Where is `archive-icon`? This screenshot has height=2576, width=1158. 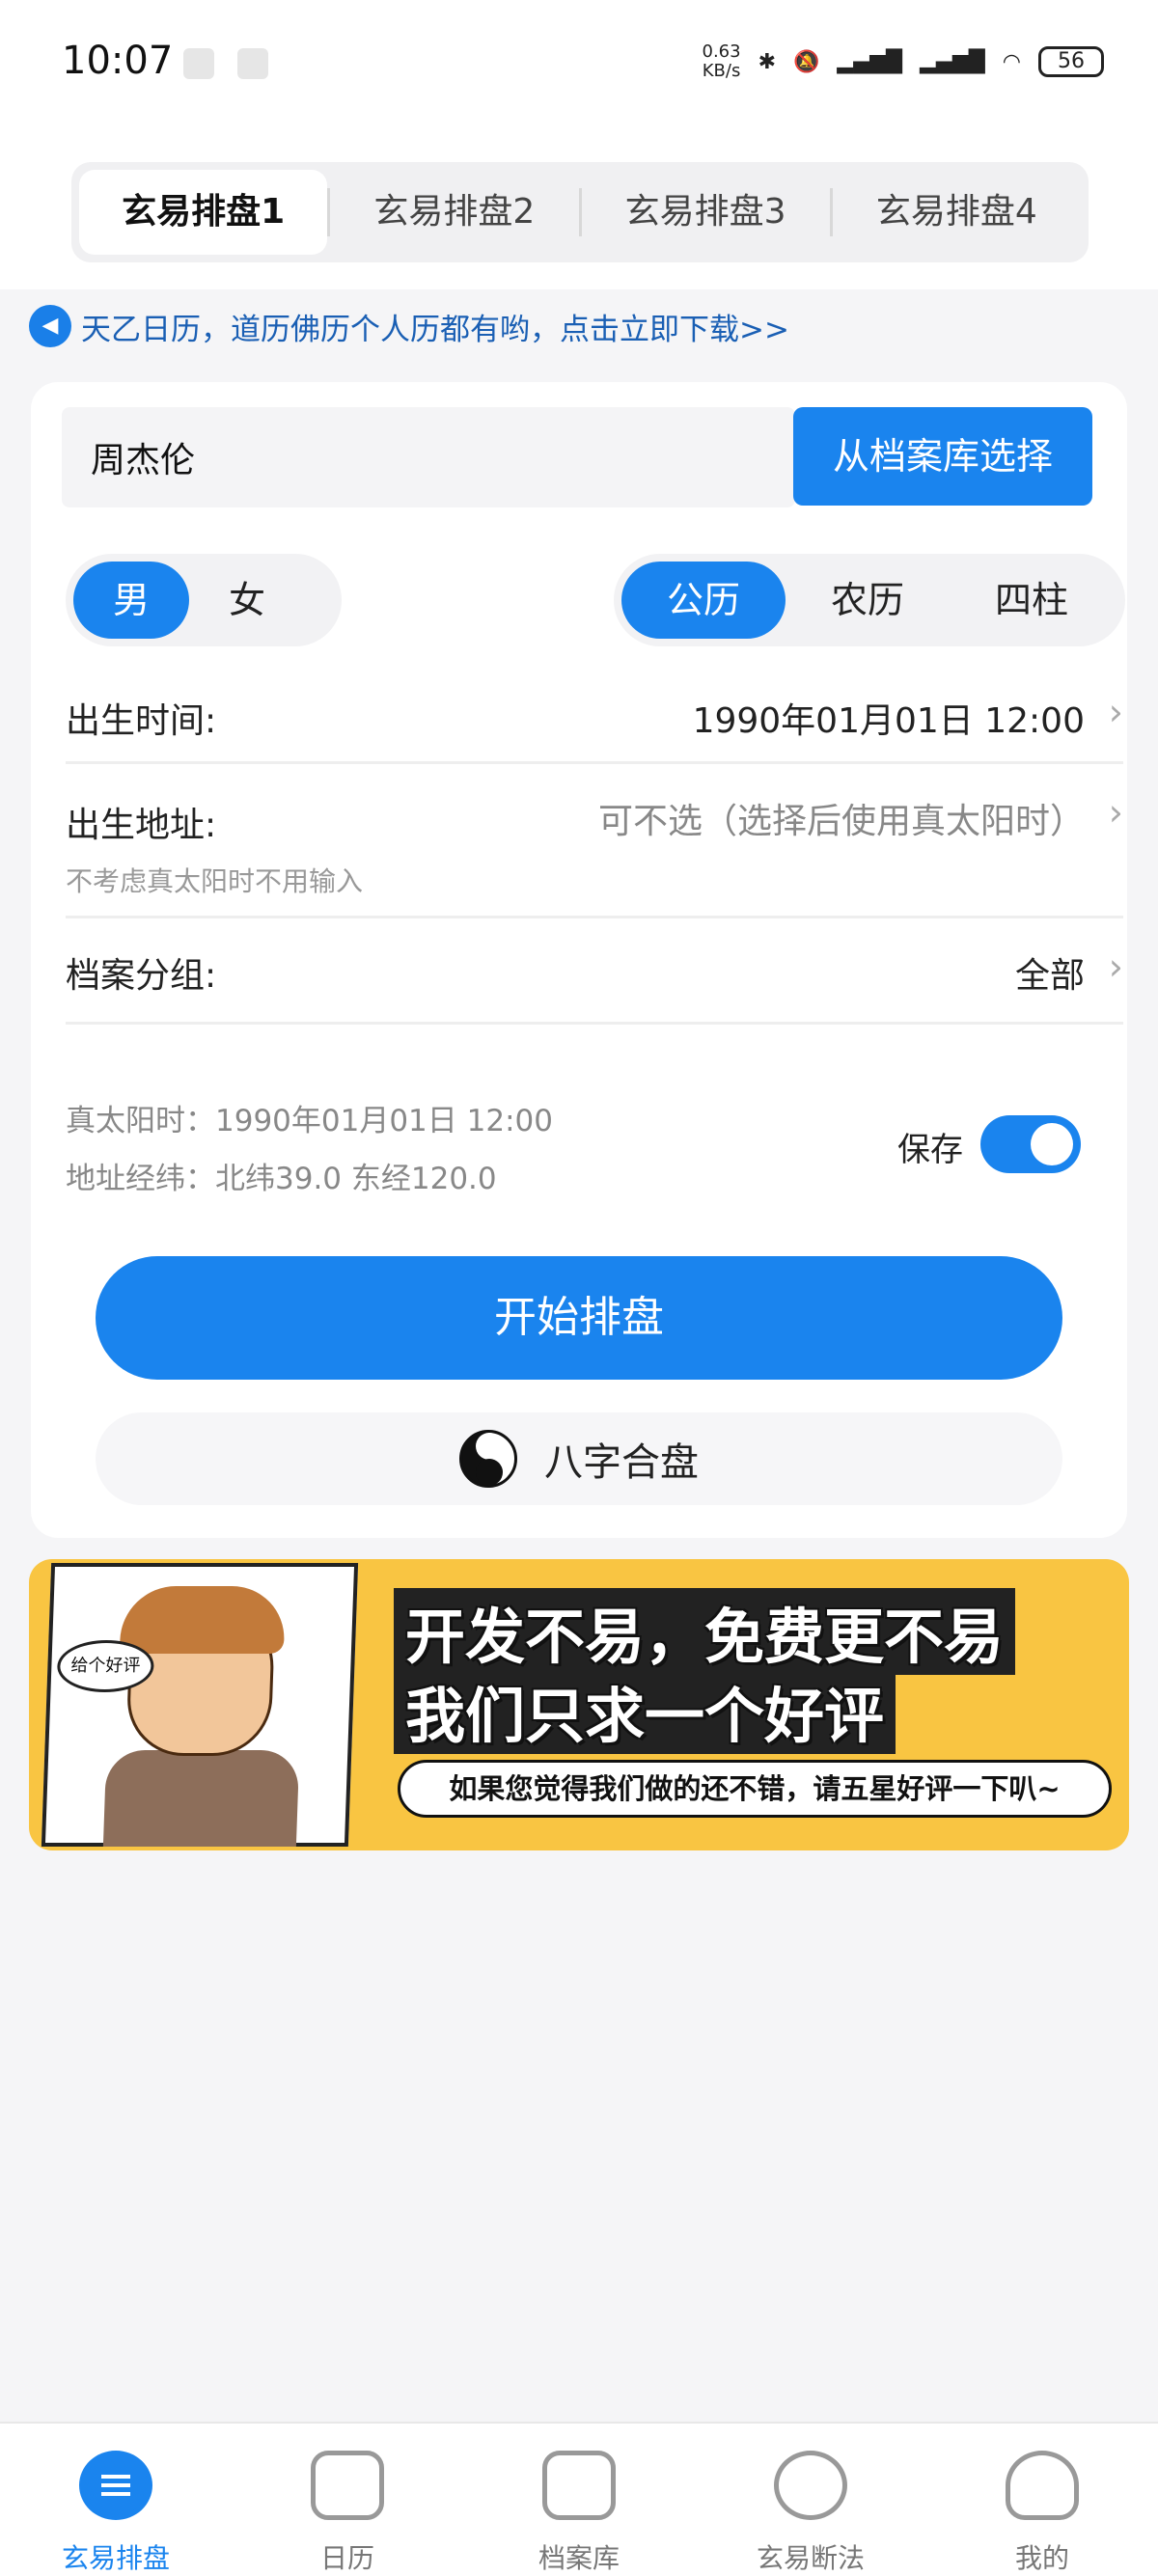
archive-icon is located at coordinates (579, 2485).